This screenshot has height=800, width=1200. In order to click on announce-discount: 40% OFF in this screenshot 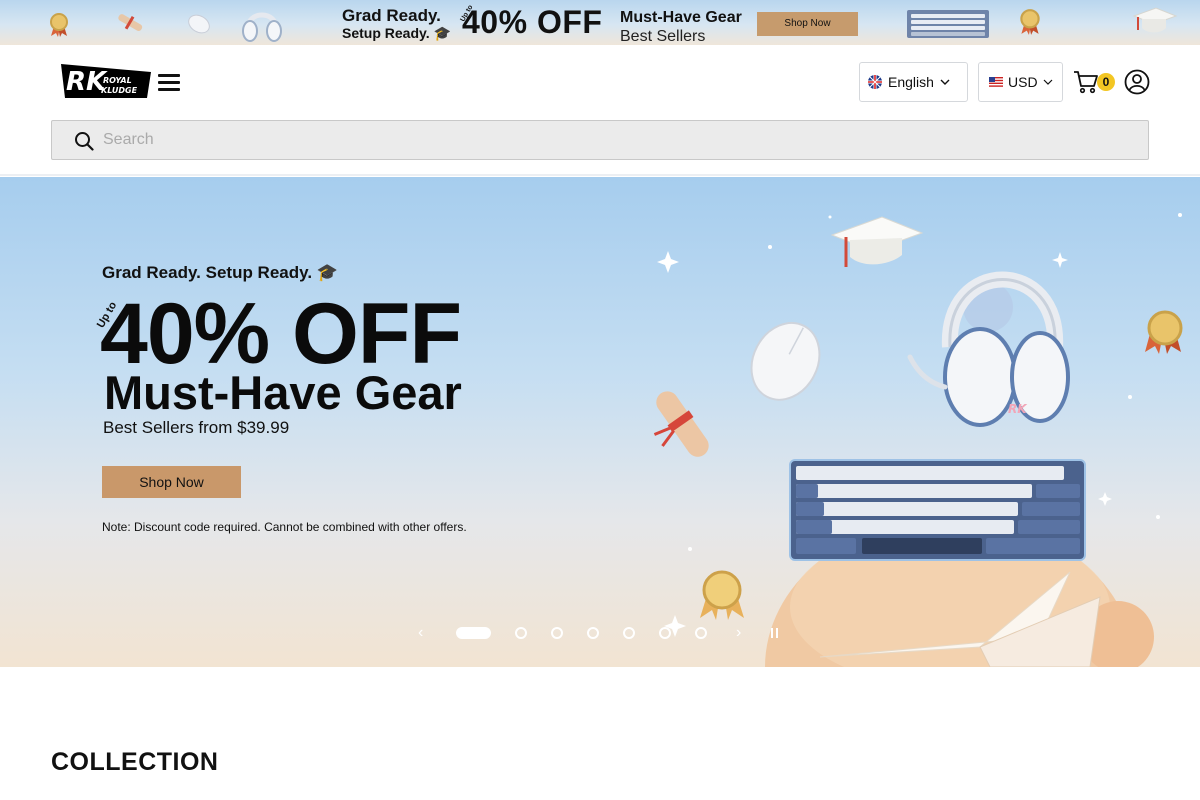, I will do `click(532, 22)`.